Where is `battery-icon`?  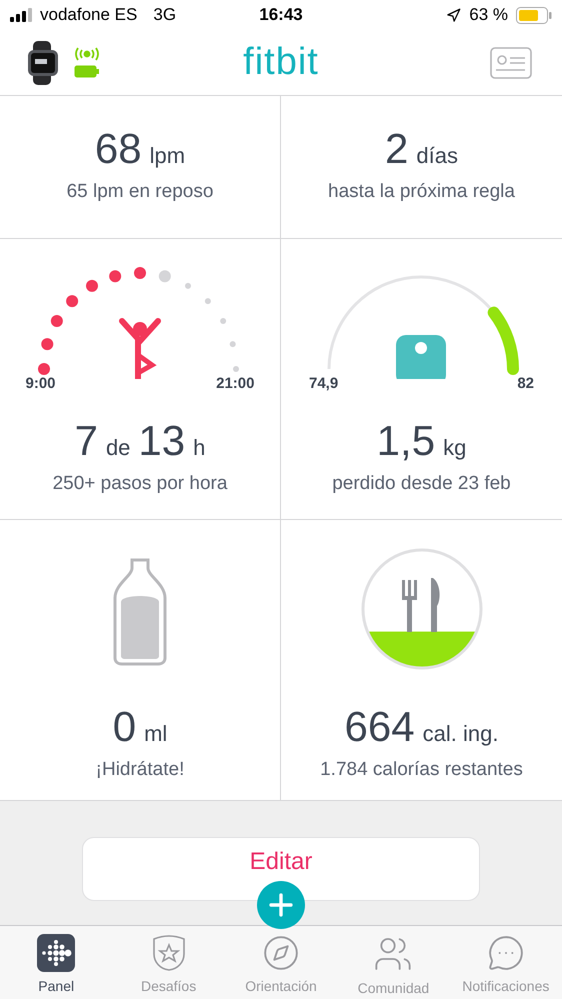
battery-icon is located at coordinates (534, 15).